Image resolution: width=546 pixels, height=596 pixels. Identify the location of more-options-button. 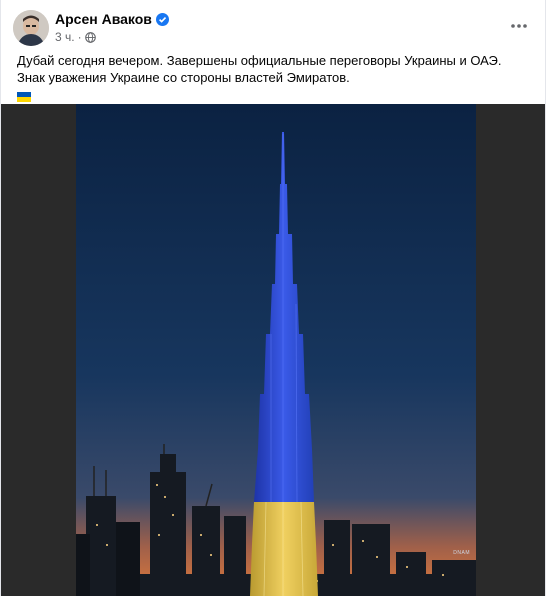
(519, 24).